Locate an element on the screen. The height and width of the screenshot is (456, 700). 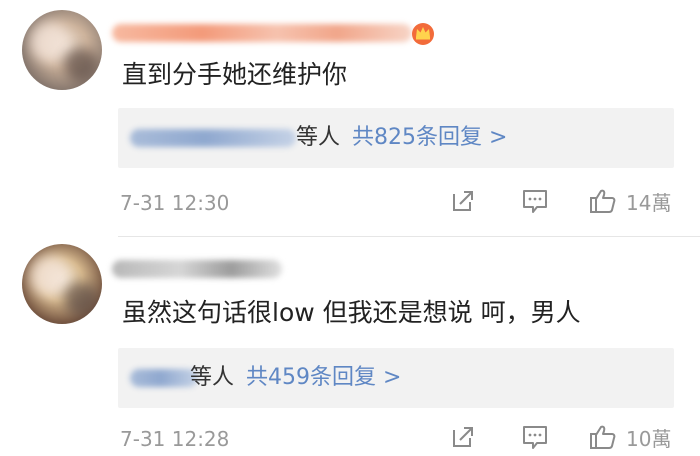
reply-count-link: 共459条回复 > is located at coordinates (323, 377).